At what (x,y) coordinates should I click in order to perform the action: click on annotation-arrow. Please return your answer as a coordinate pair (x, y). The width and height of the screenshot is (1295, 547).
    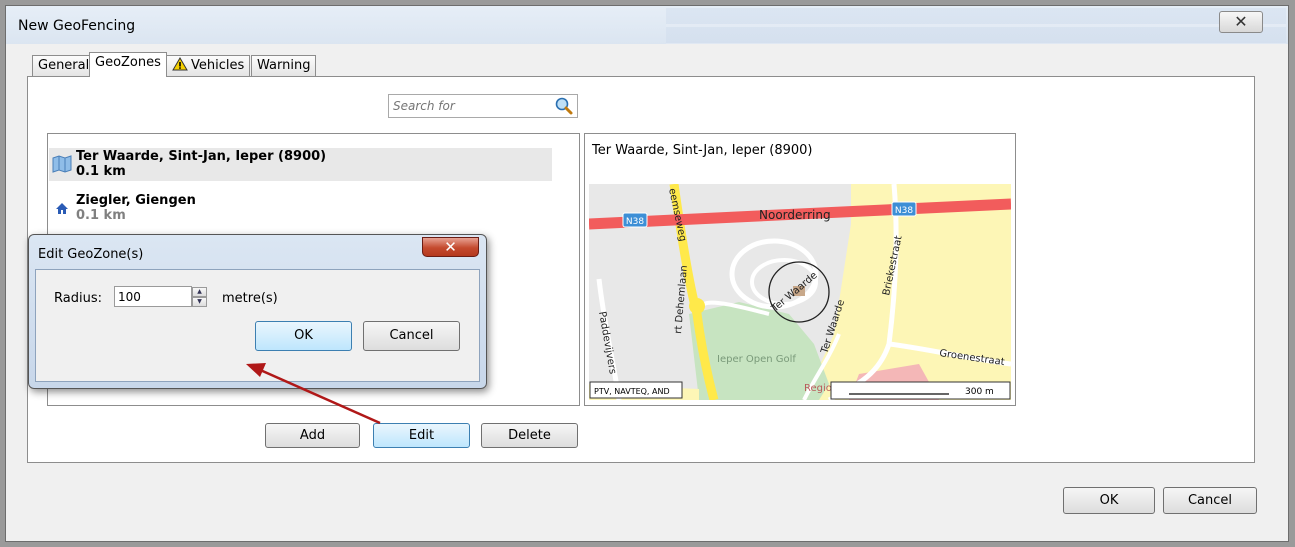
    Looking at the image, I should click on (313, 394).